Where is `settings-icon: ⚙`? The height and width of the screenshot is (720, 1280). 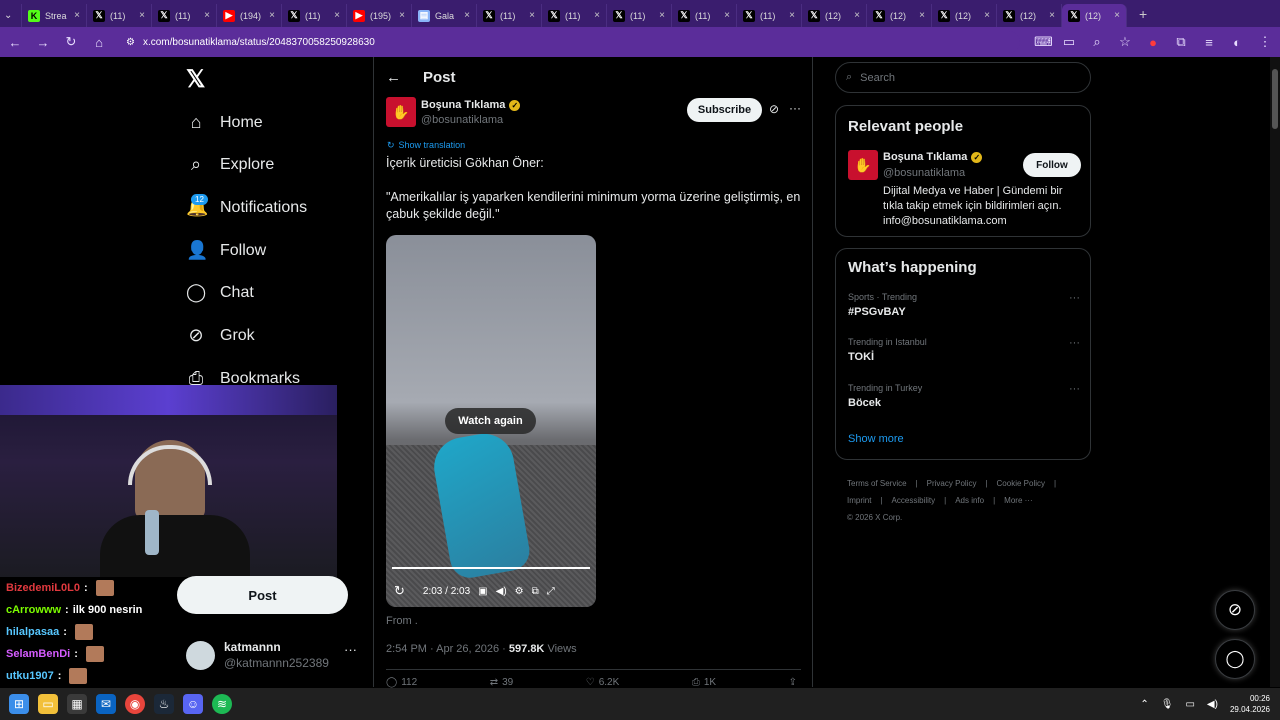 settings-icon: ⚙ is located at coordinates (519, 591).